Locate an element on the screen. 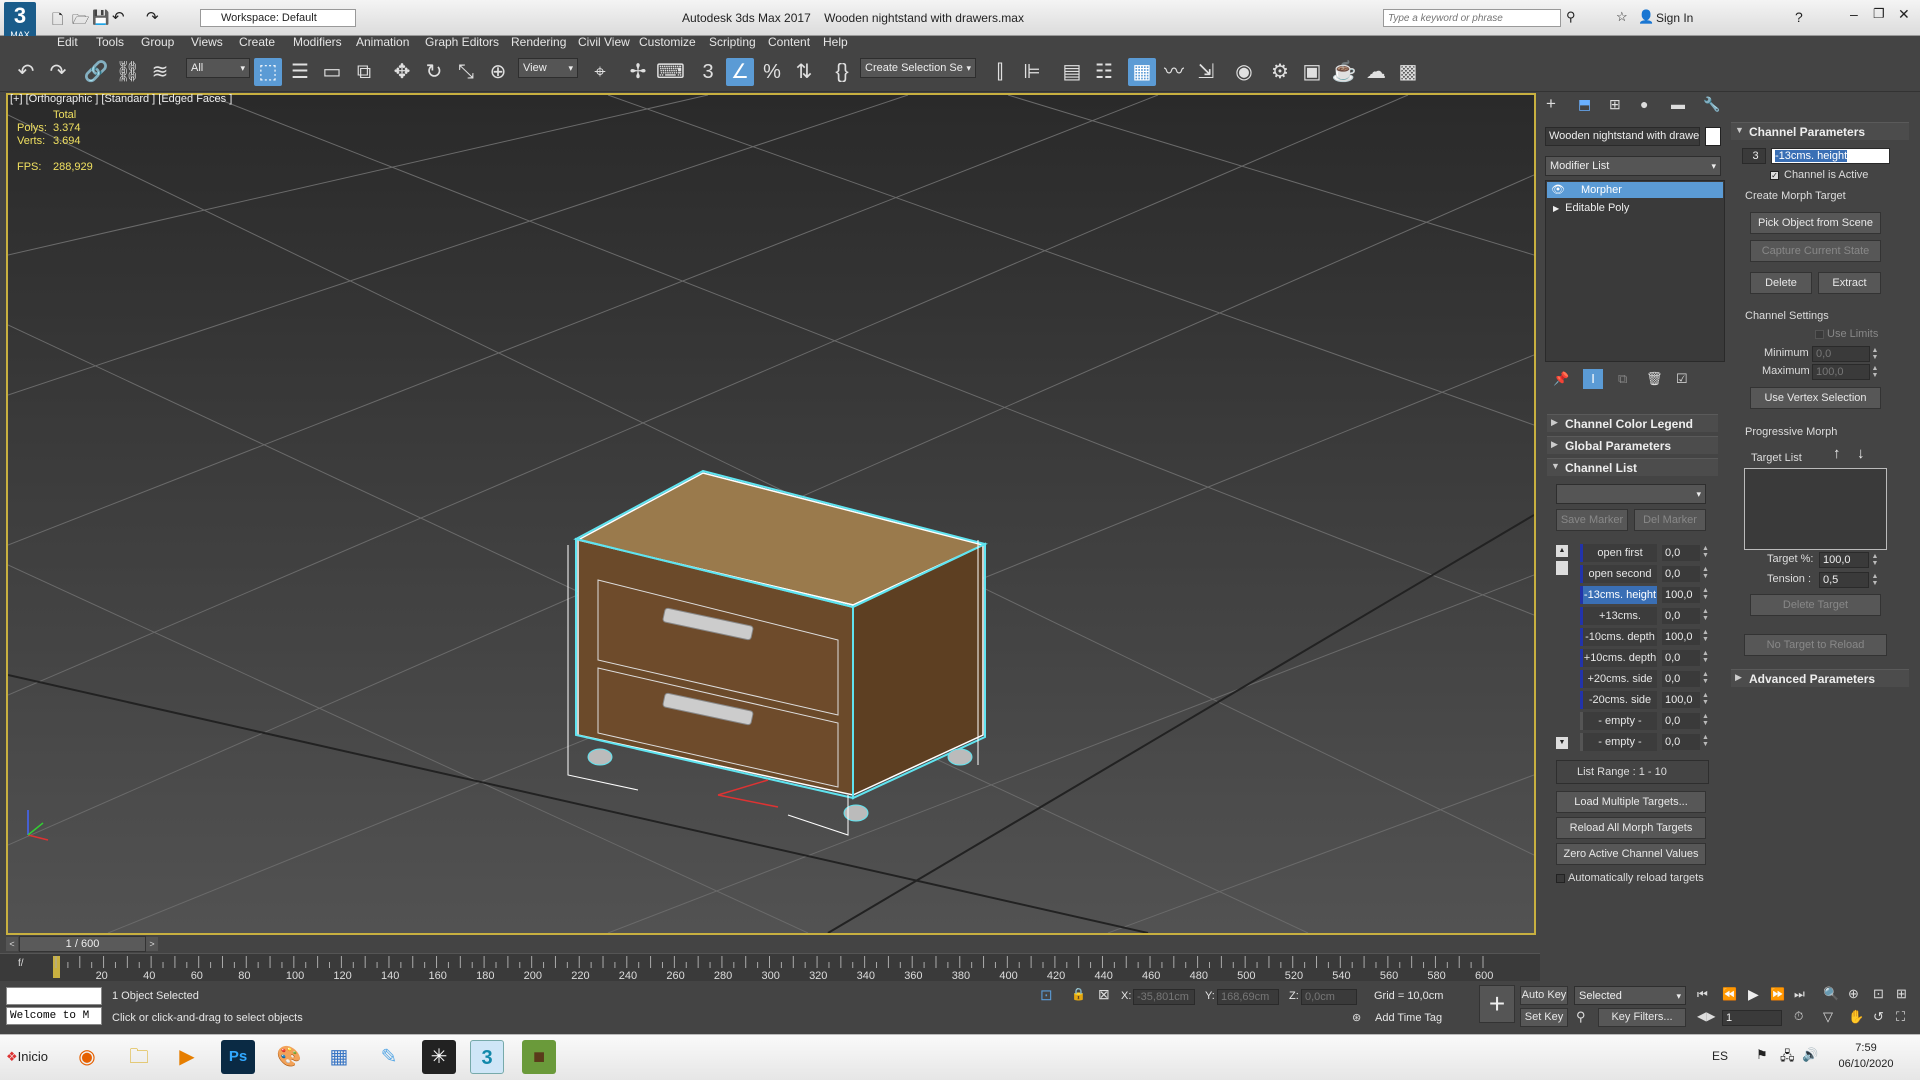 The image size is (1920, 1080). redo-icon: ↷ is located at coordinates (58, 72).